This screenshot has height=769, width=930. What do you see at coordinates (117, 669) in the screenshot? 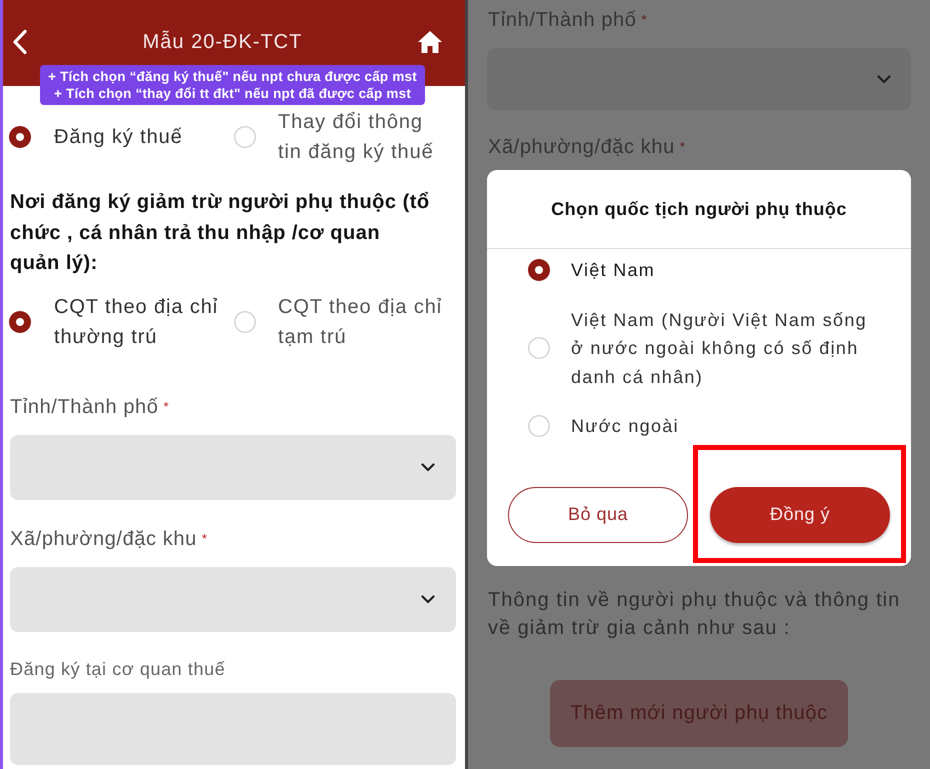
I see `field-label: Đăng ký tại cơ quan thuế` at bounding box center [117, 669].